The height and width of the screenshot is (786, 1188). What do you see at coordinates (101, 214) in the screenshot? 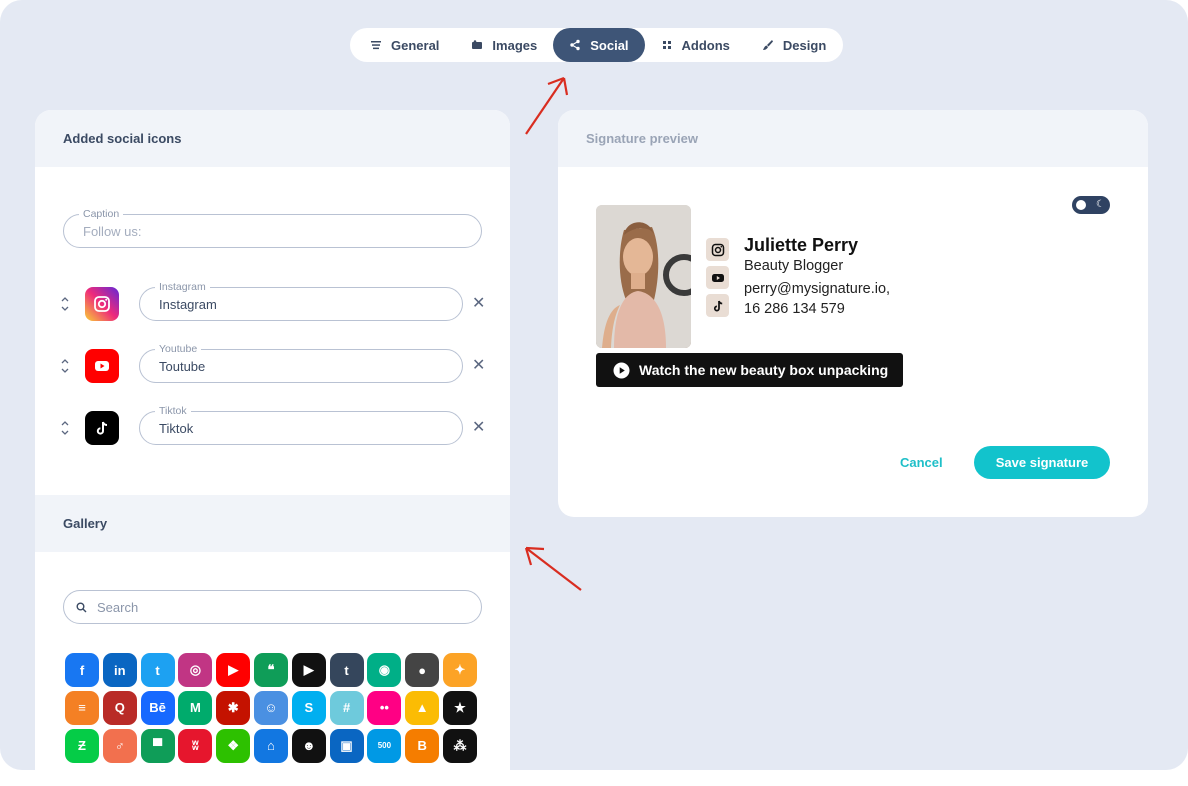
I see `caption-label: Caption` at bounding box center [101, 214].